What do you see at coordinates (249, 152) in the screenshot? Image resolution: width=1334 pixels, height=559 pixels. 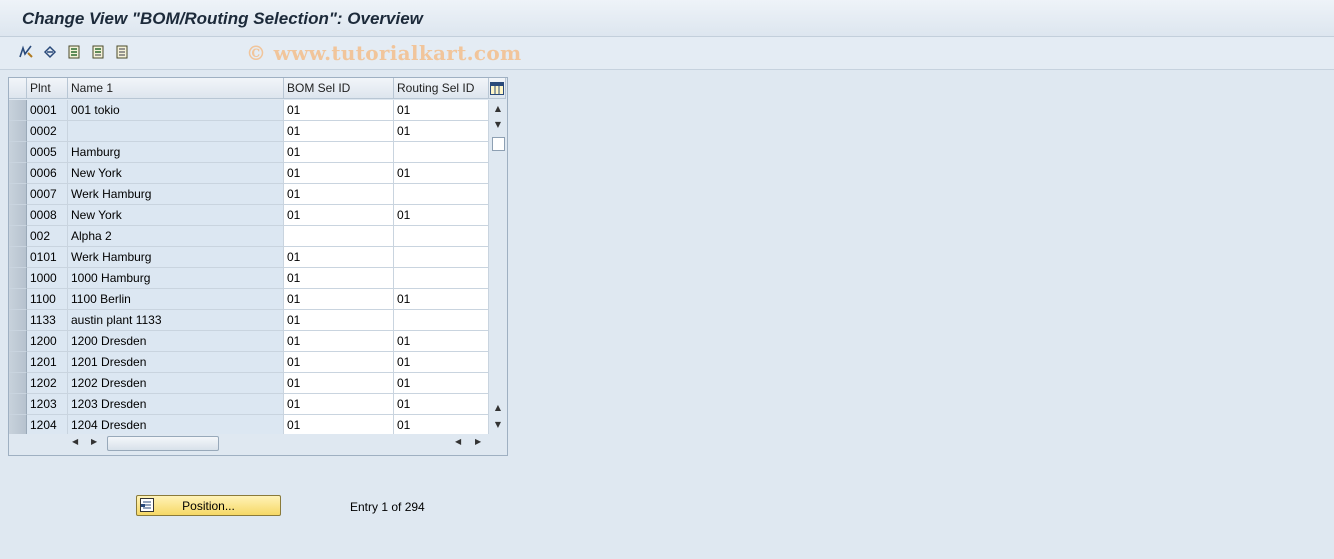 I see `table-row: 0005 Hamburg 01` at bounding box center [249, 152].